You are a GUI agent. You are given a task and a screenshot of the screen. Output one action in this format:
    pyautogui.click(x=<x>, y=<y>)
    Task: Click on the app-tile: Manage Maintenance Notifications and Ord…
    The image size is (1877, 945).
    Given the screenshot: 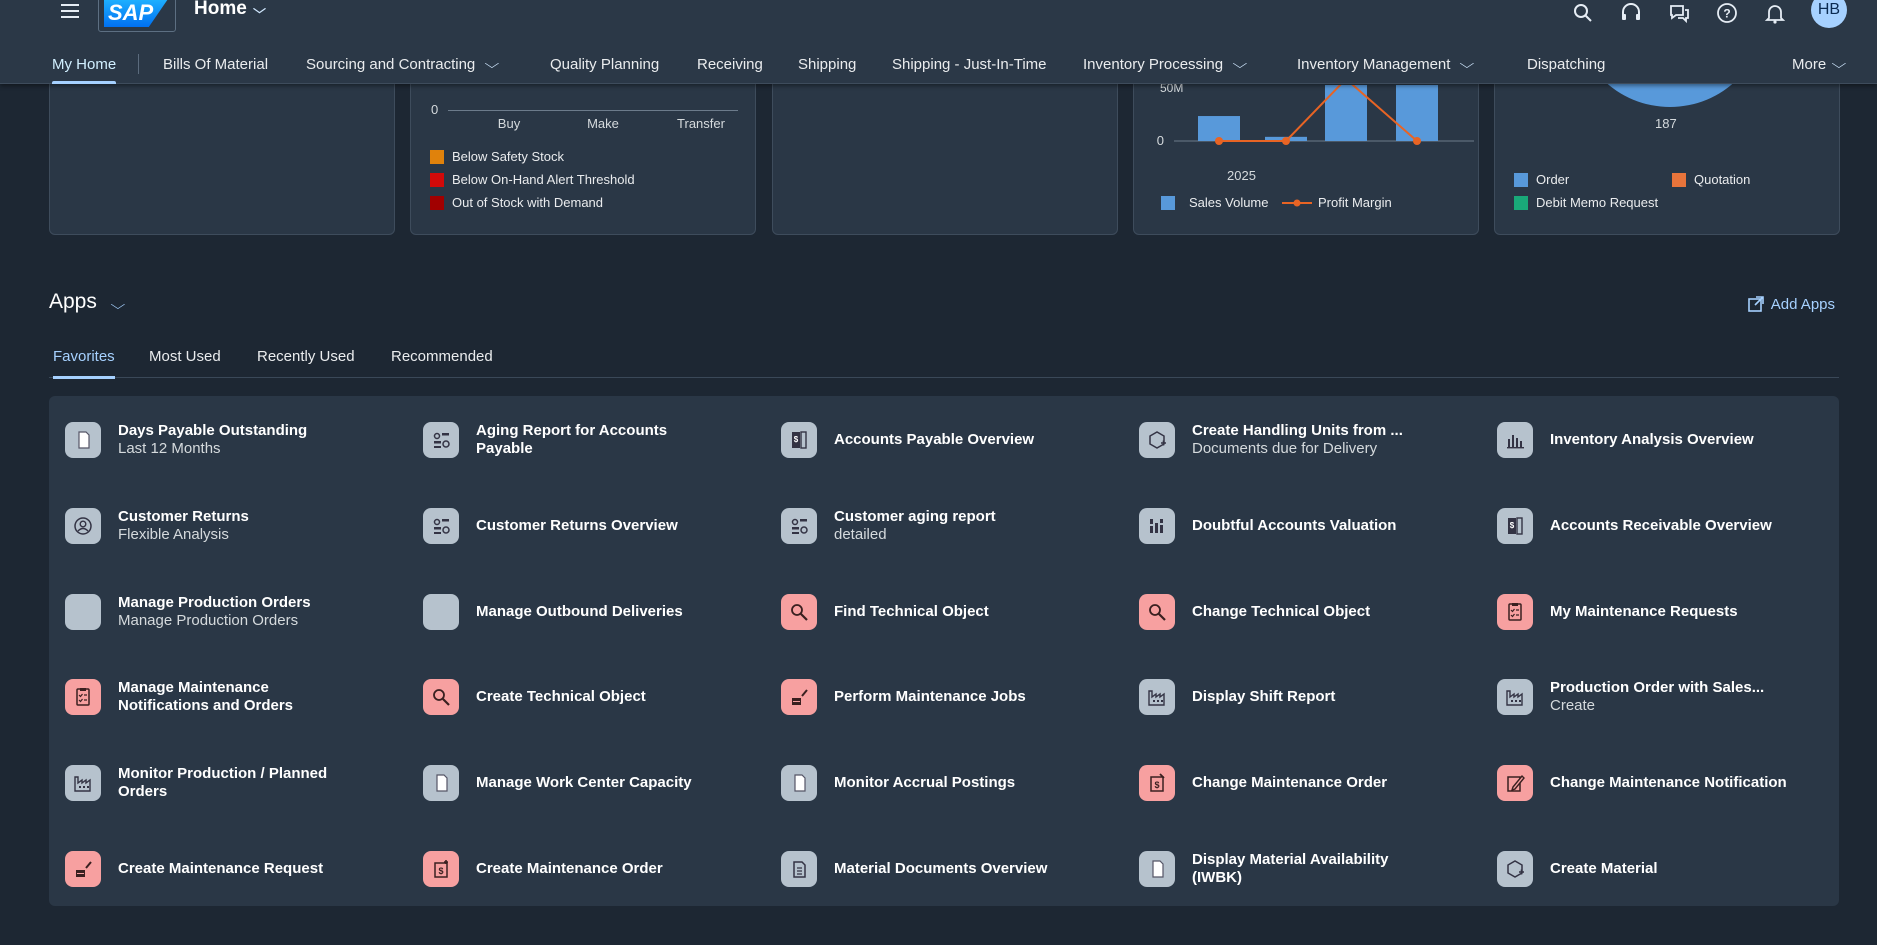 What is the action you would take?
    pyautogui.click(x=219, y=697)
    